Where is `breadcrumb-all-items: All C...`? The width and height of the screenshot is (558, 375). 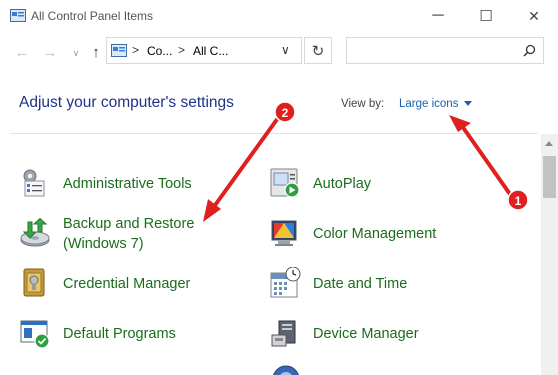
breadcrumb-all-items: All C... is located at coordinates (210, 51).